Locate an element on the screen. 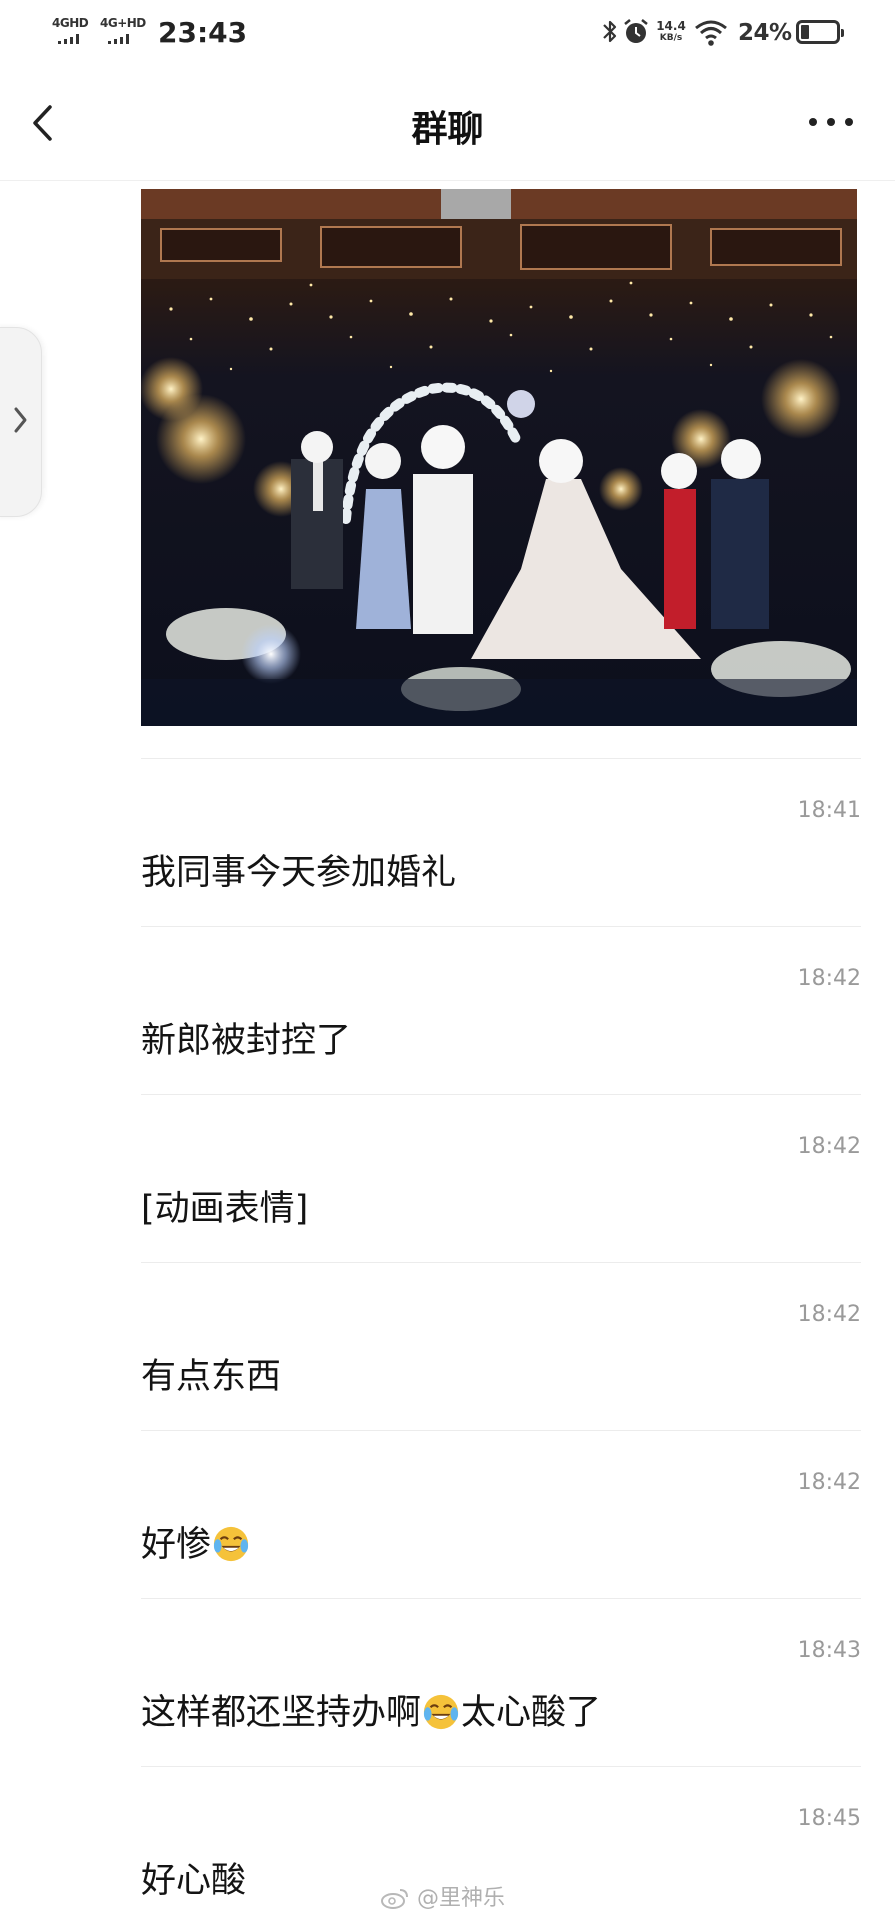 This screenshot has width=895, height=1920. message-text-part: 这样都还坚持办啊 is located at coordinates (281, 1713).